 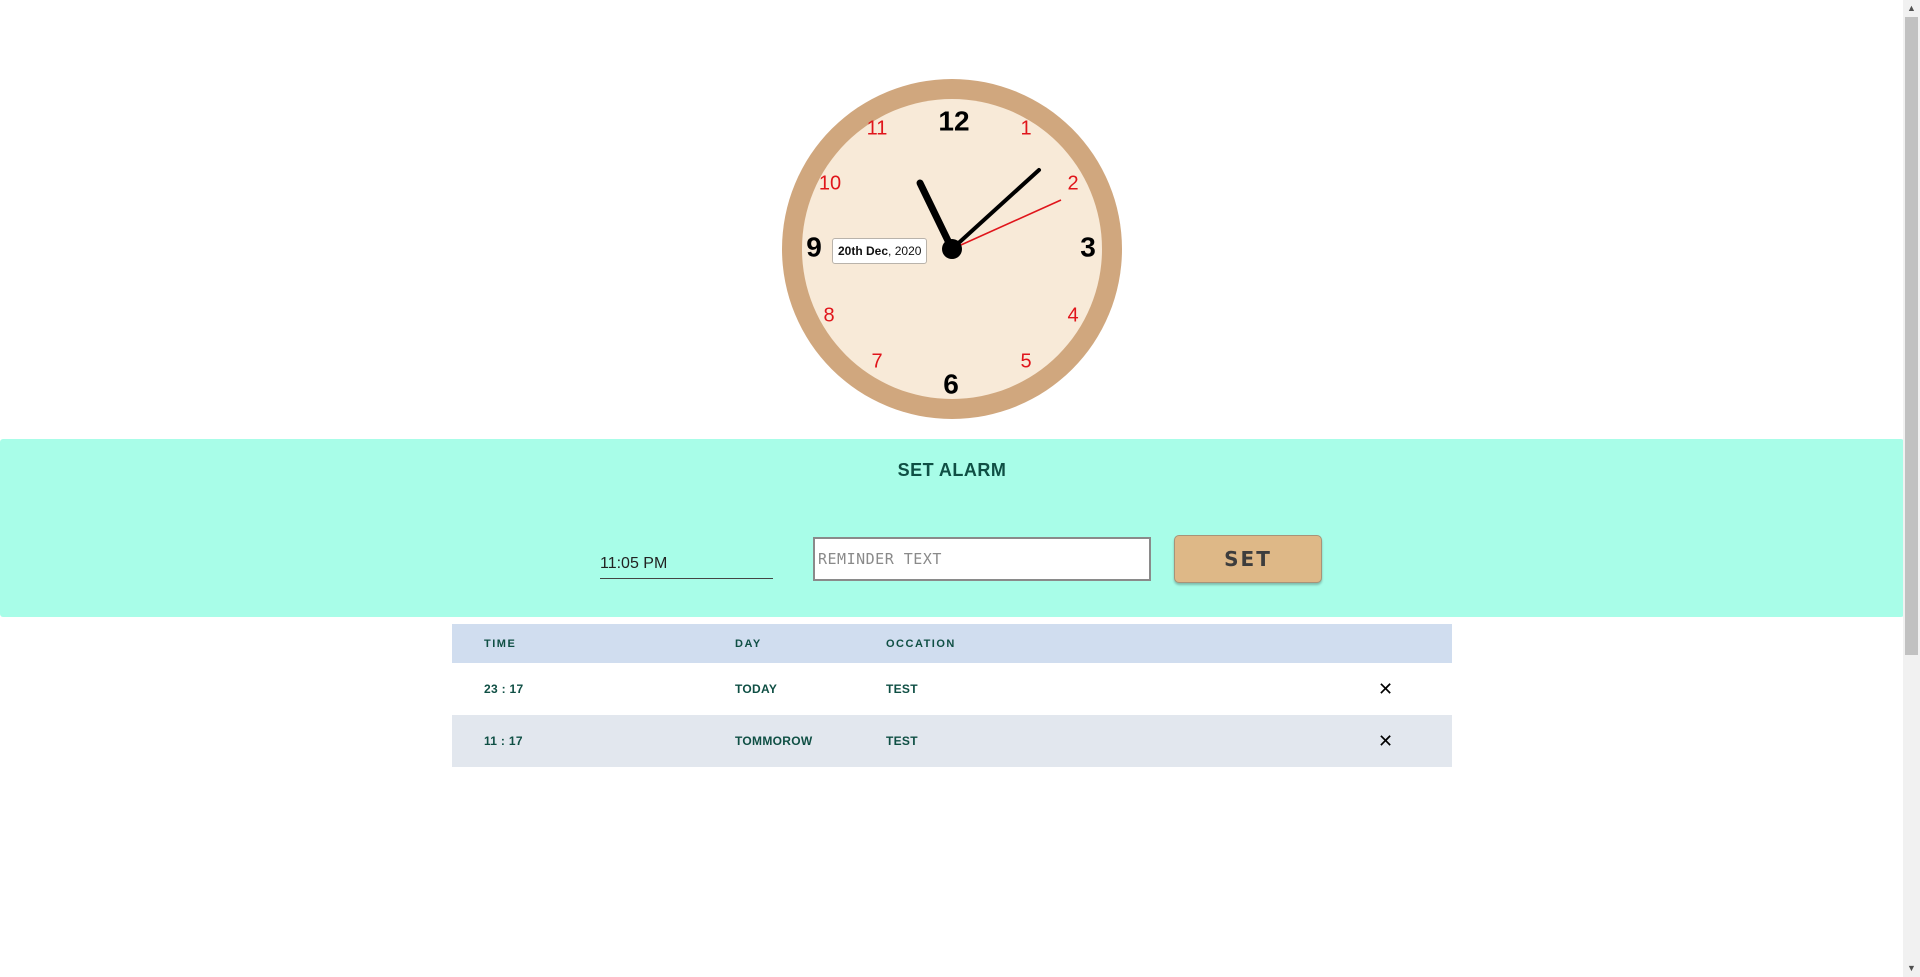 What do you see at coordinates (951, 383) in the screenshot?
I see `clock-number-6: 6` at bounding box center [951, 383].